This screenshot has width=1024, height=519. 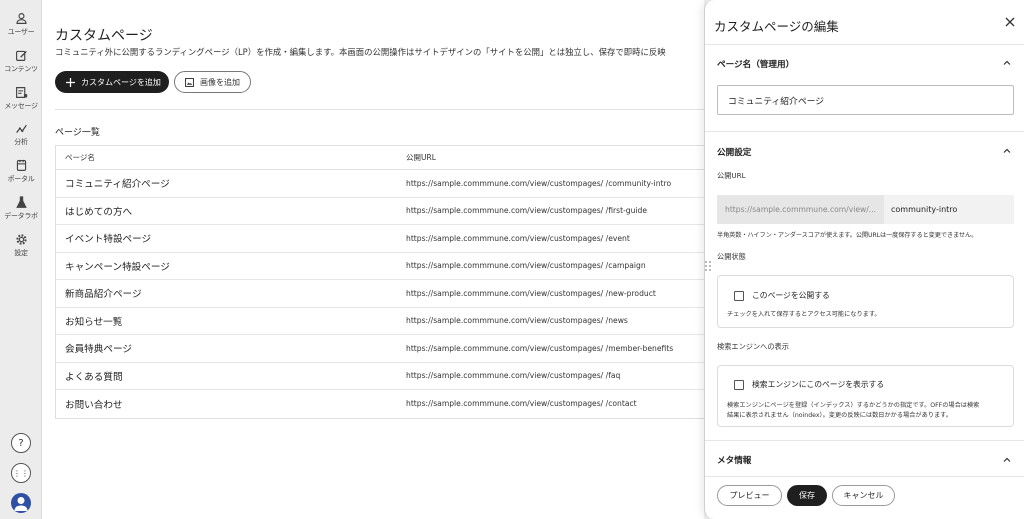 What do you see at coordinates (753, 346) in the screenshot?
I see `search-label: 検索エンジンへの表示` at bounding box center [753, 346].